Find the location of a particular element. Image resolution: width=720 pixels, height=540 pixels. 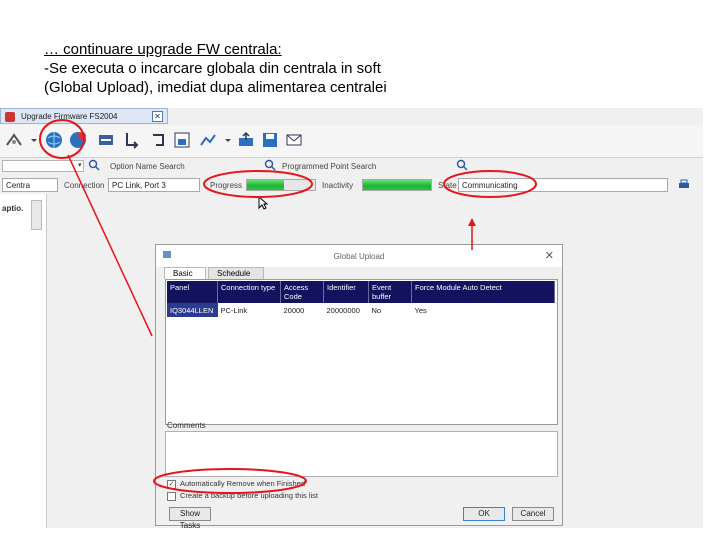

chart-icon is located at coordinates (208, 140).